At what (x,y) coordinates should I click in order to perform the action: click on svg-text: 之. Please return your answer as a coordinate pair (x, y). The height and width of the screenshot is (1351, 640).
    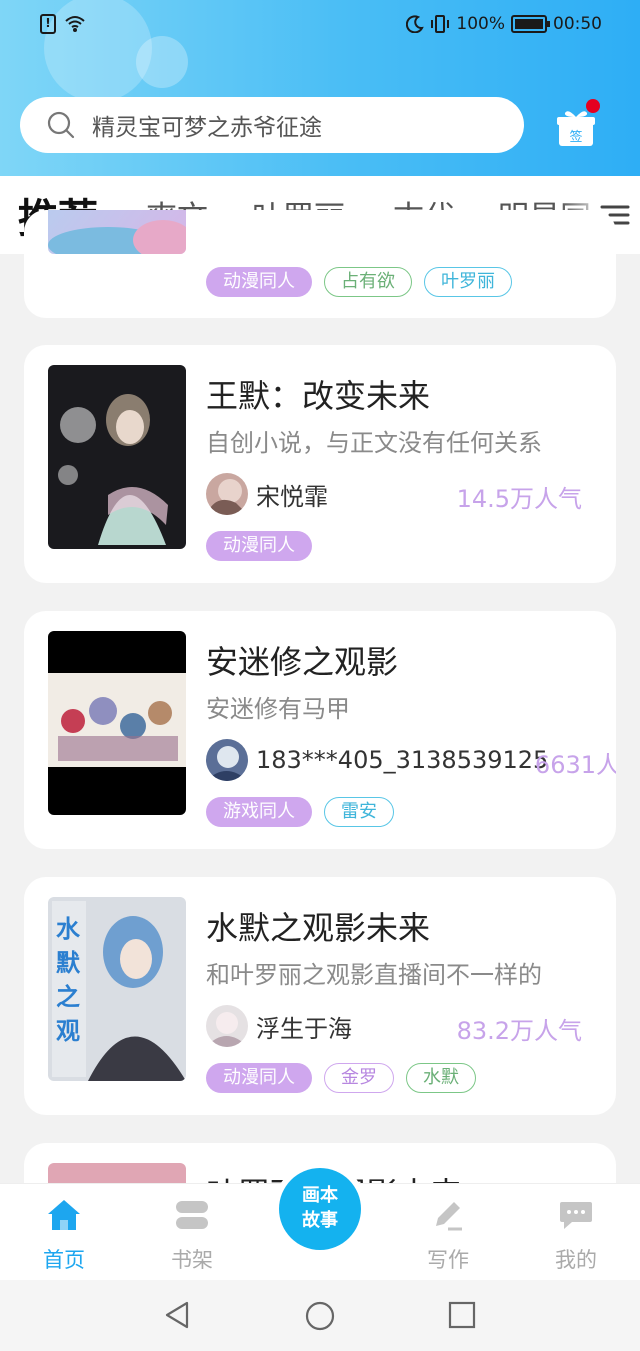
    Looking at the image, I should click on (68, 997).